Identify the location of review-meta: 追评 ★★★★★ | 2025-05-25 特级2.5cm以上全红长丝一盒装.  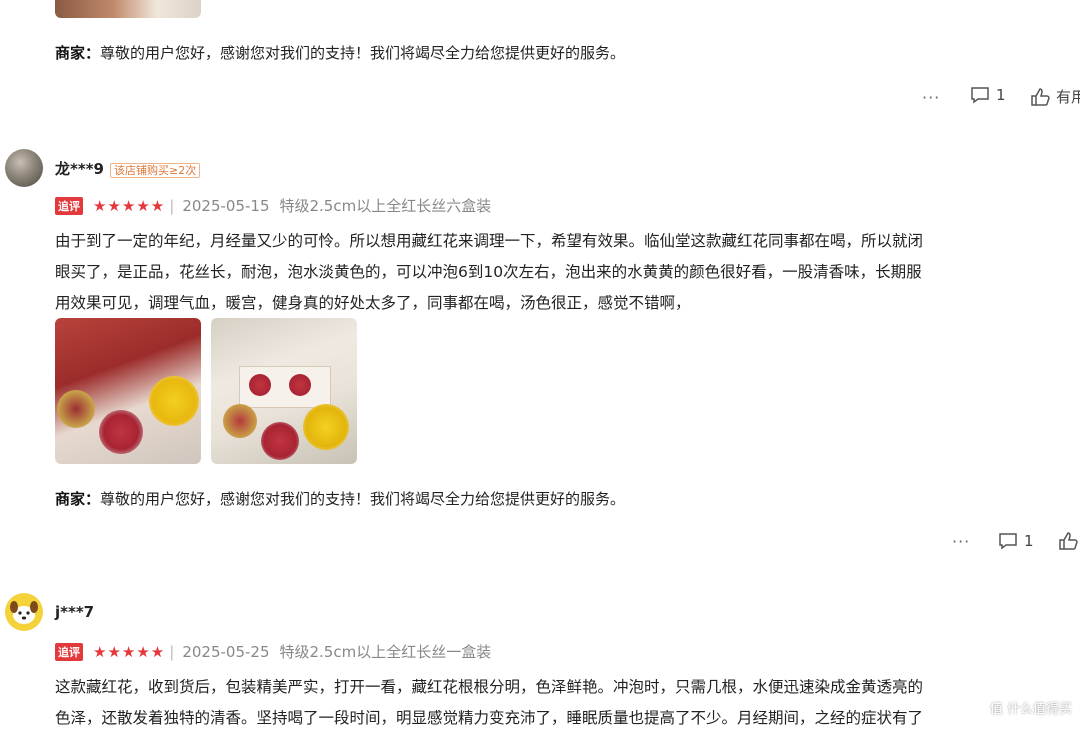
(273, 651).